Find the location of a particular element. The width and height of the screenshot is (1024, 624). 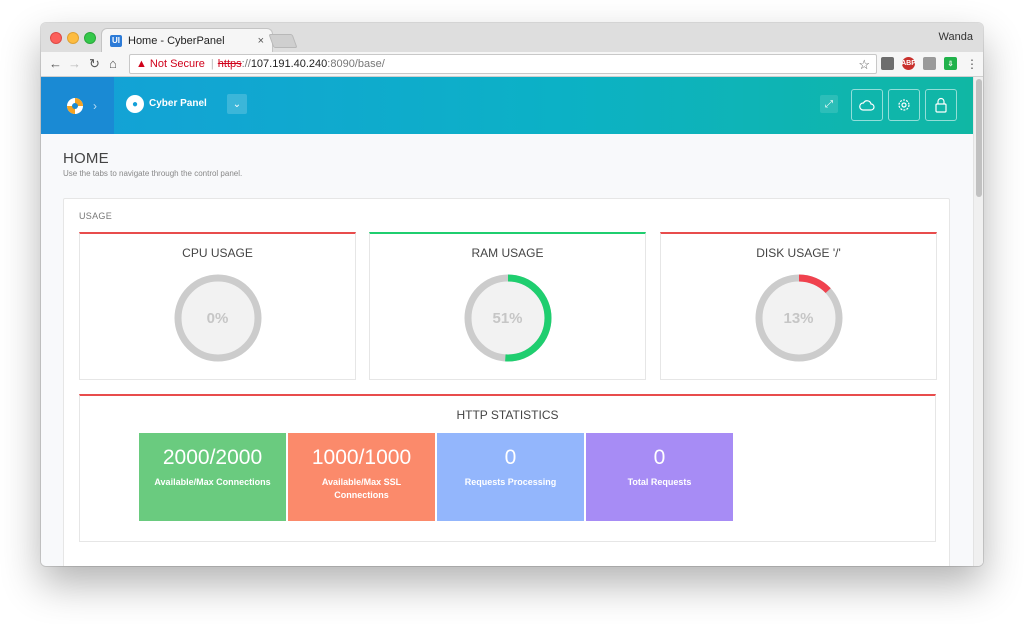

cpu-usage-card: CPU USAGE 0% is located at coordinates (217, 306).